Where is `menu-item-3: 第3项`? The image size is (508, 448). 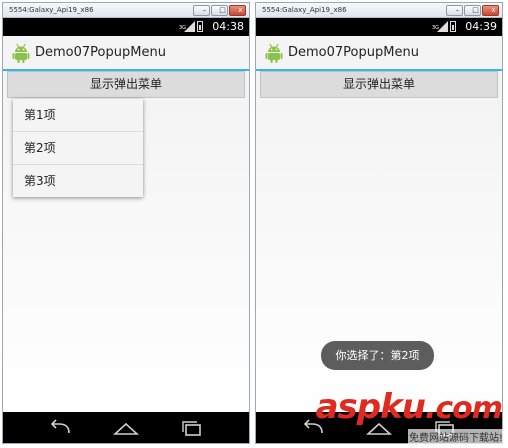 menu-item-3: 第3项 is located at coordinates (78, 181).